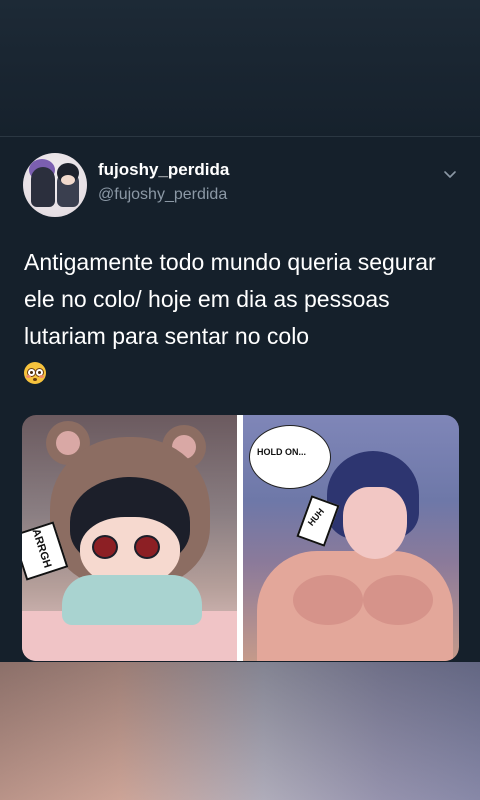 The height and width of the screenshot is (800, 480). What do you see at coordinates (318, 521) in the screenshot?
I see `sound-effect-label: HUH` at bounding box center [318, 521].